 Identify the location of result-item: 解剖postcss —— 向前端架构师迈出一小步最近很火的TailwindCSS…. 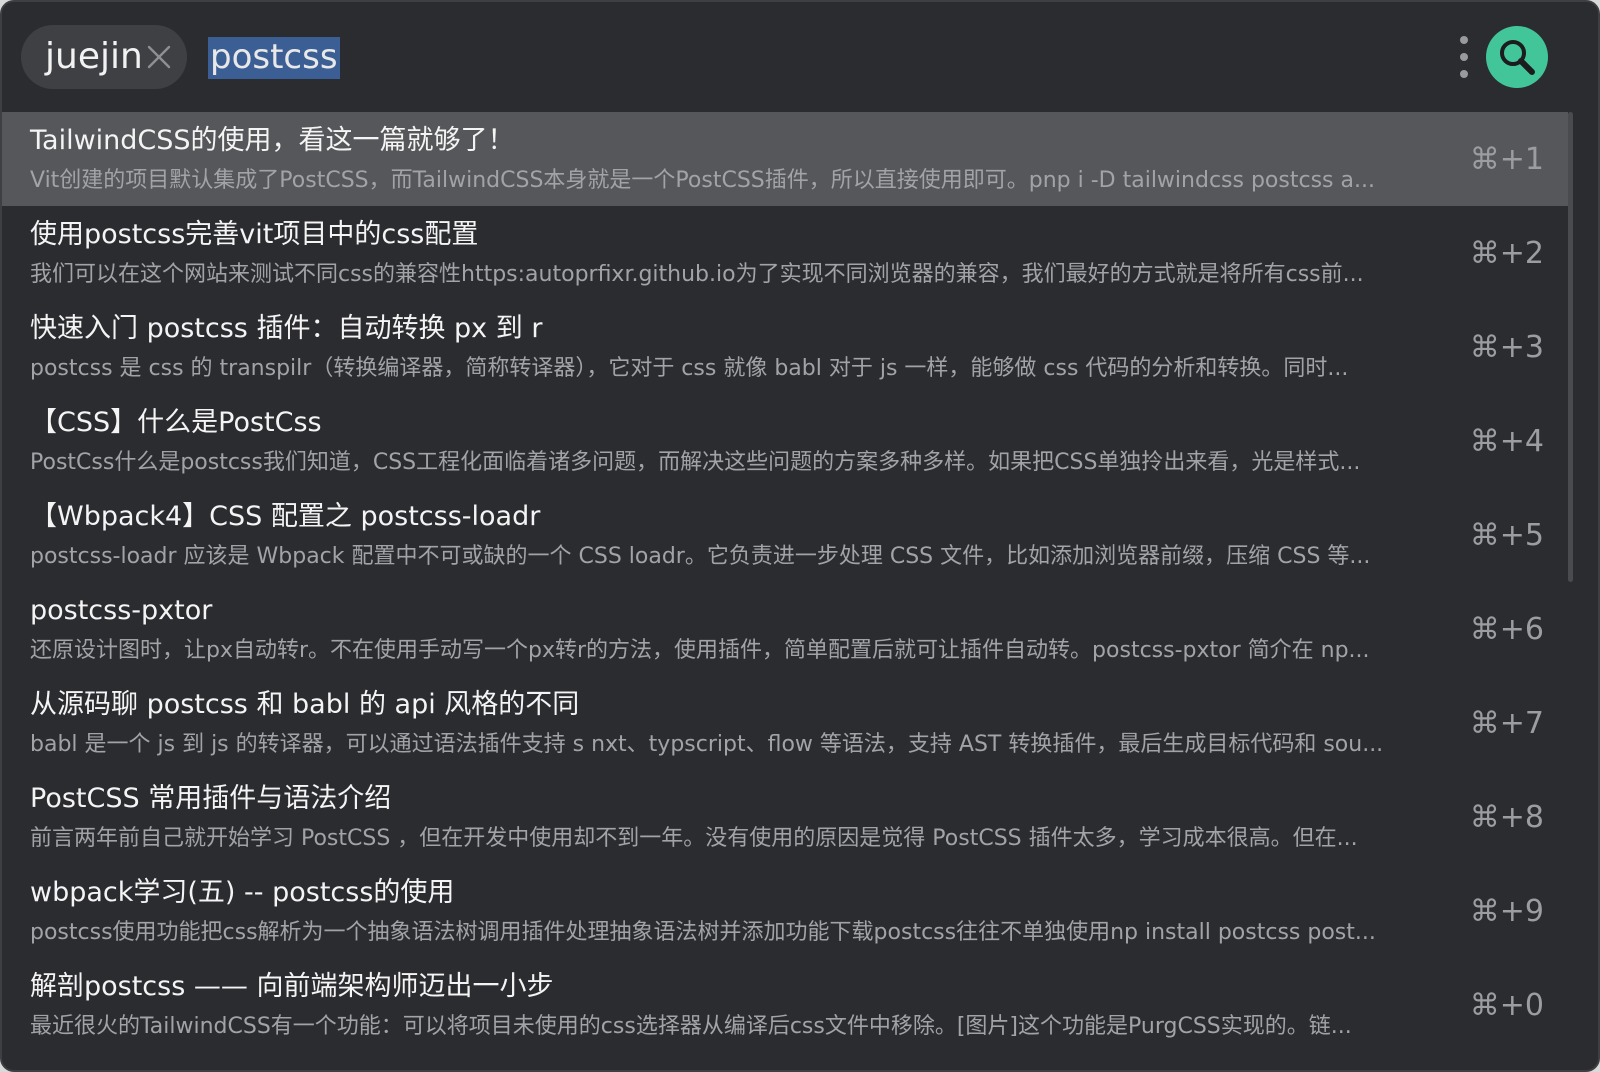
(785, 1005).